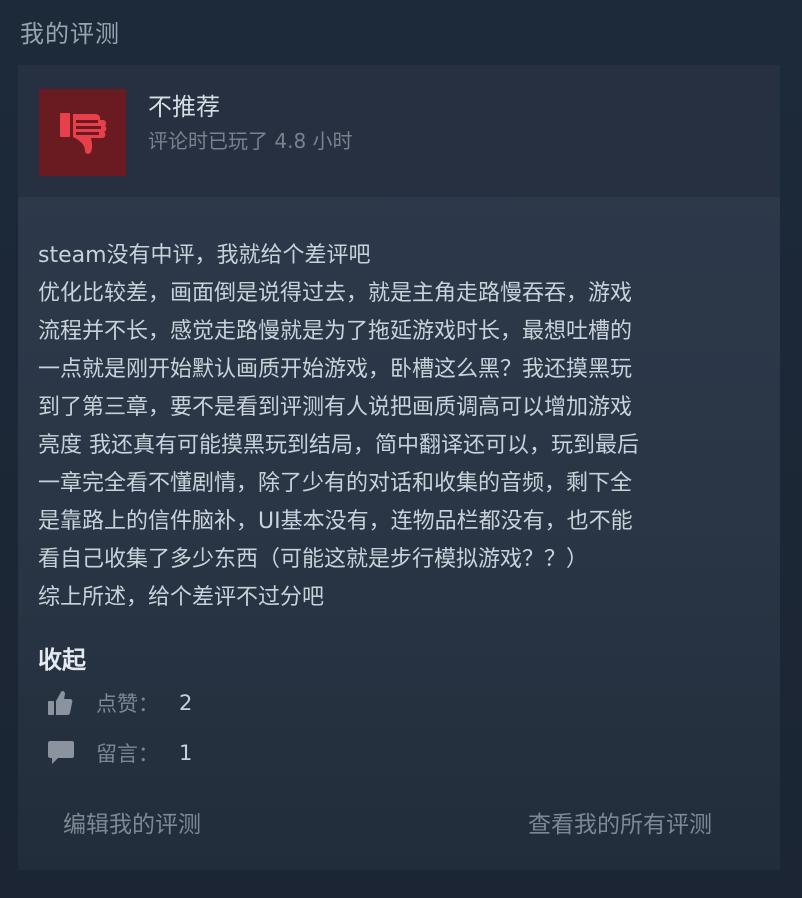 This screenshot has width=802, height=898. I want to click on edit-review-link: 编辑我的评测, so click(132, 822).